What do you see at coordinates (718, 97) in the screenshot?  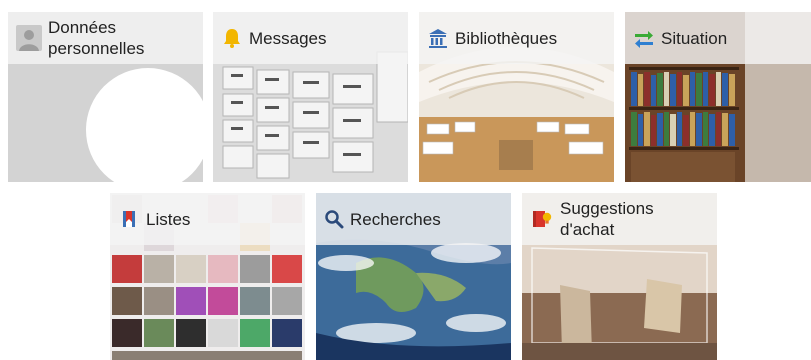 I see `tile-situation: Situation` at bounding box center [718, 97].